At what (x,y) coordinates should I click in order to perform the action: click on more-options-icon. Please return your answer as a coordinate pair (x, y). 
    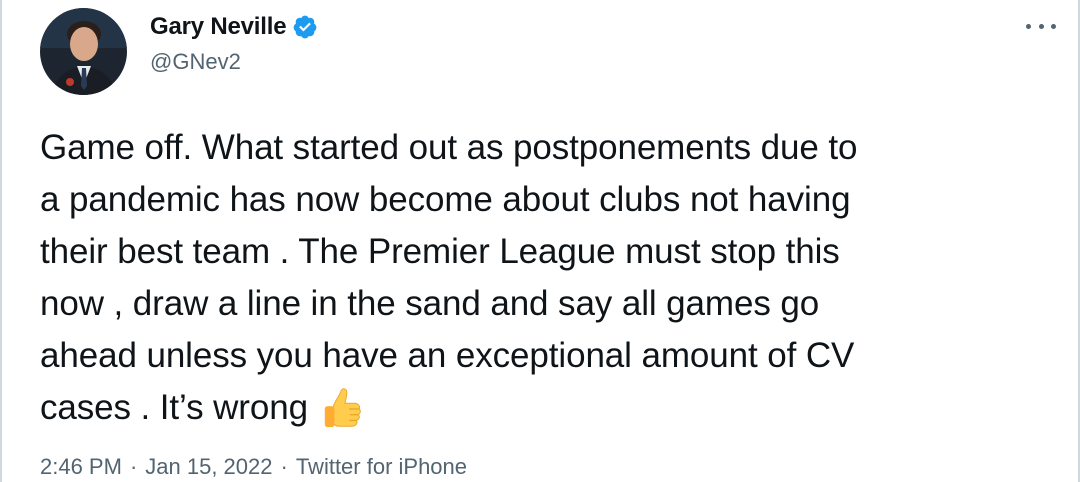
    Looking at the image, I should click on (1041, 26).